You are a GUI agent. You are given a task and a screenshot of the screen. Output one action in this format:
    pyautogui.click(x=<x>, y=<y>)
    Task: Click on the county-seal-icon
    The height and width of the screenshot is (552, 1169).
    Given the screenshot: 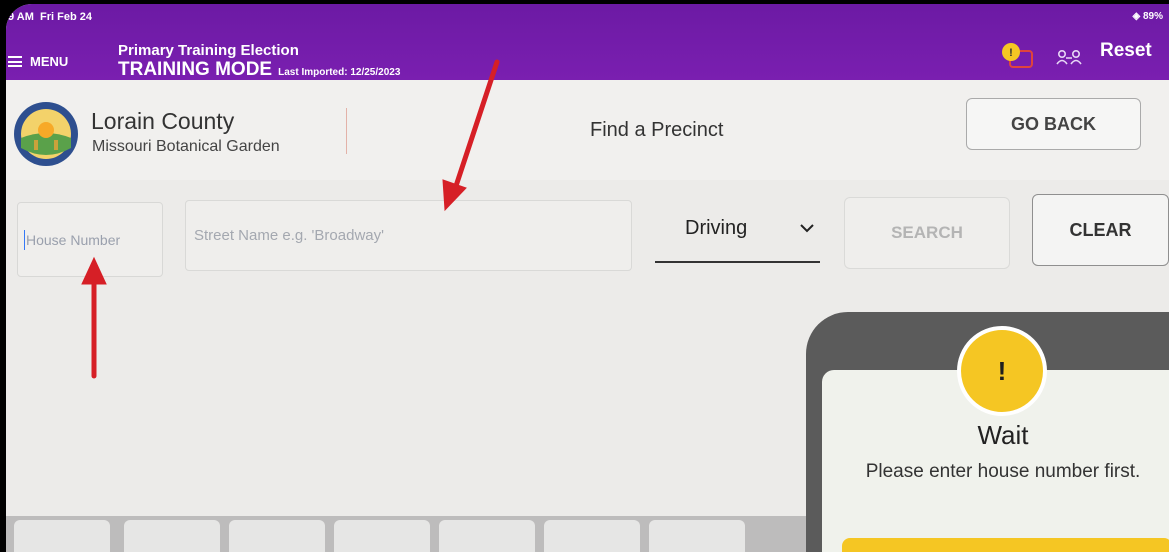 What is the action you would take?
    pyautogui.click(x=46, y=134)
    